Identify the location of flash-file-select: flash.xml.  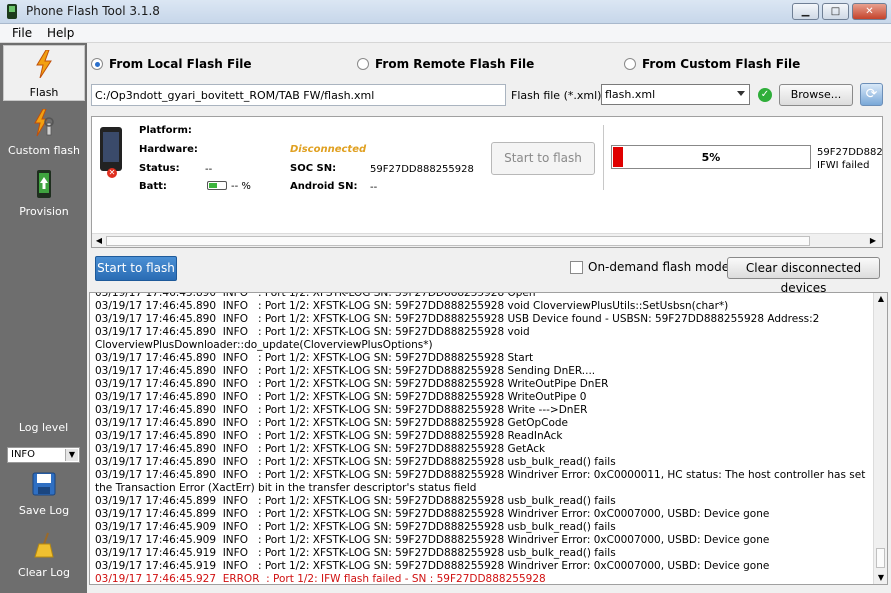
(675, 94).